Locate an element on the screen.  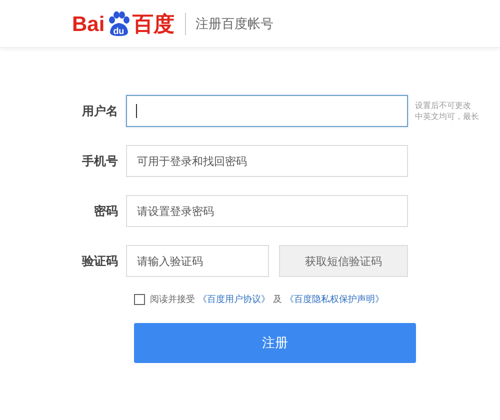
checkbox is located at coordinates (139, 299).